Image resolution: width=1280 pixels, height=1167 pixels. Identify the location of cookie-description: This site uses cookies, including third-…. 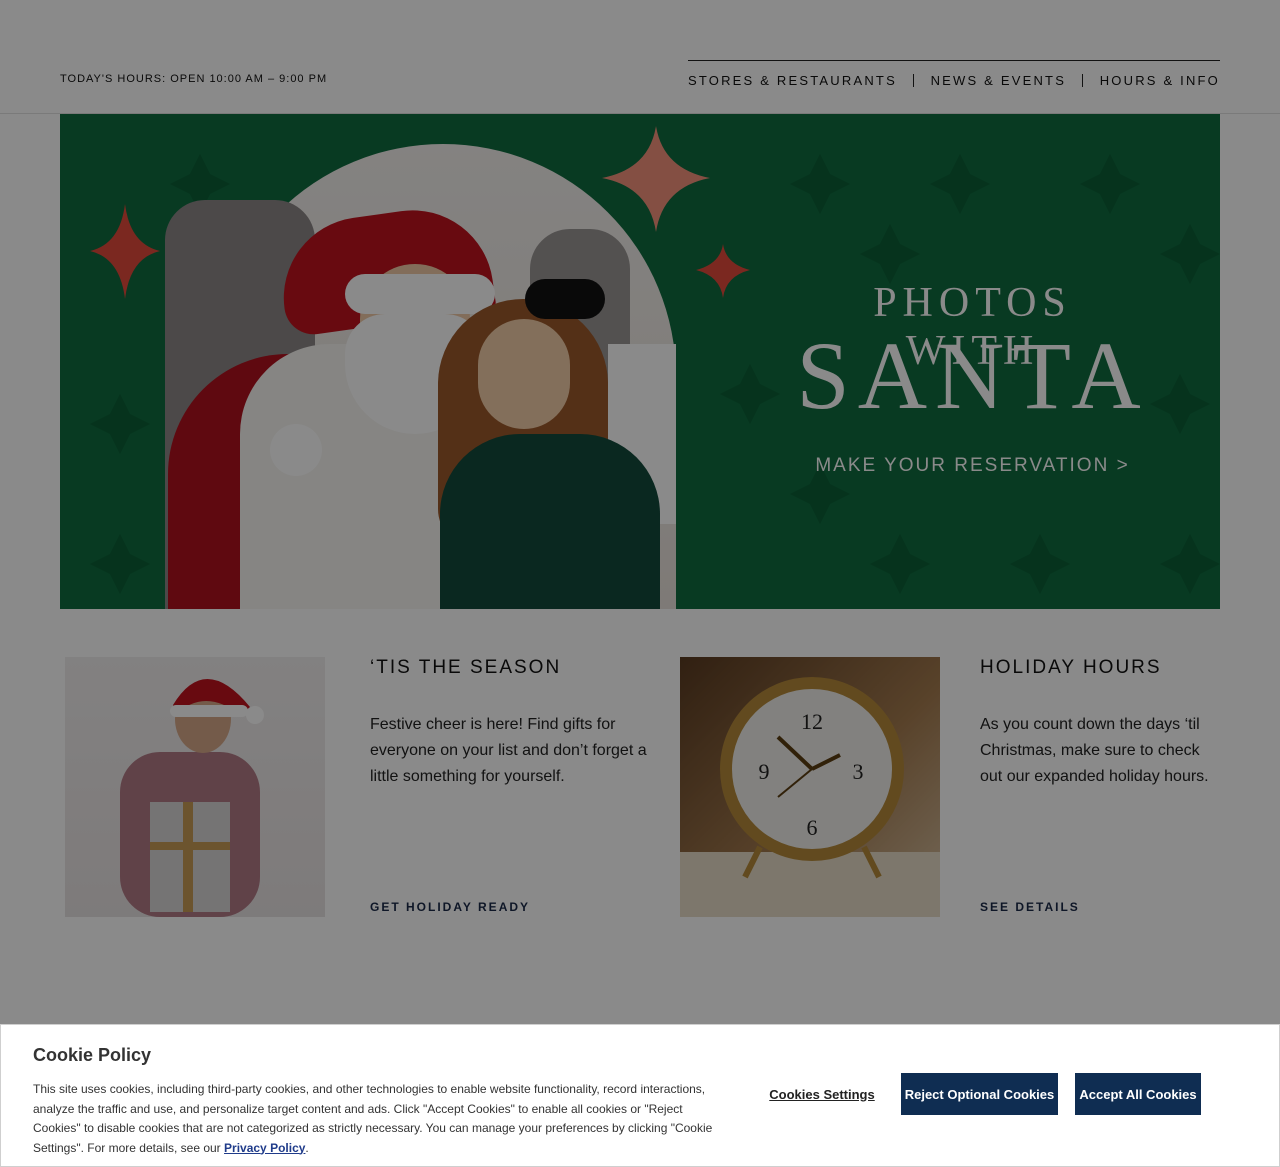
(373, 1118).